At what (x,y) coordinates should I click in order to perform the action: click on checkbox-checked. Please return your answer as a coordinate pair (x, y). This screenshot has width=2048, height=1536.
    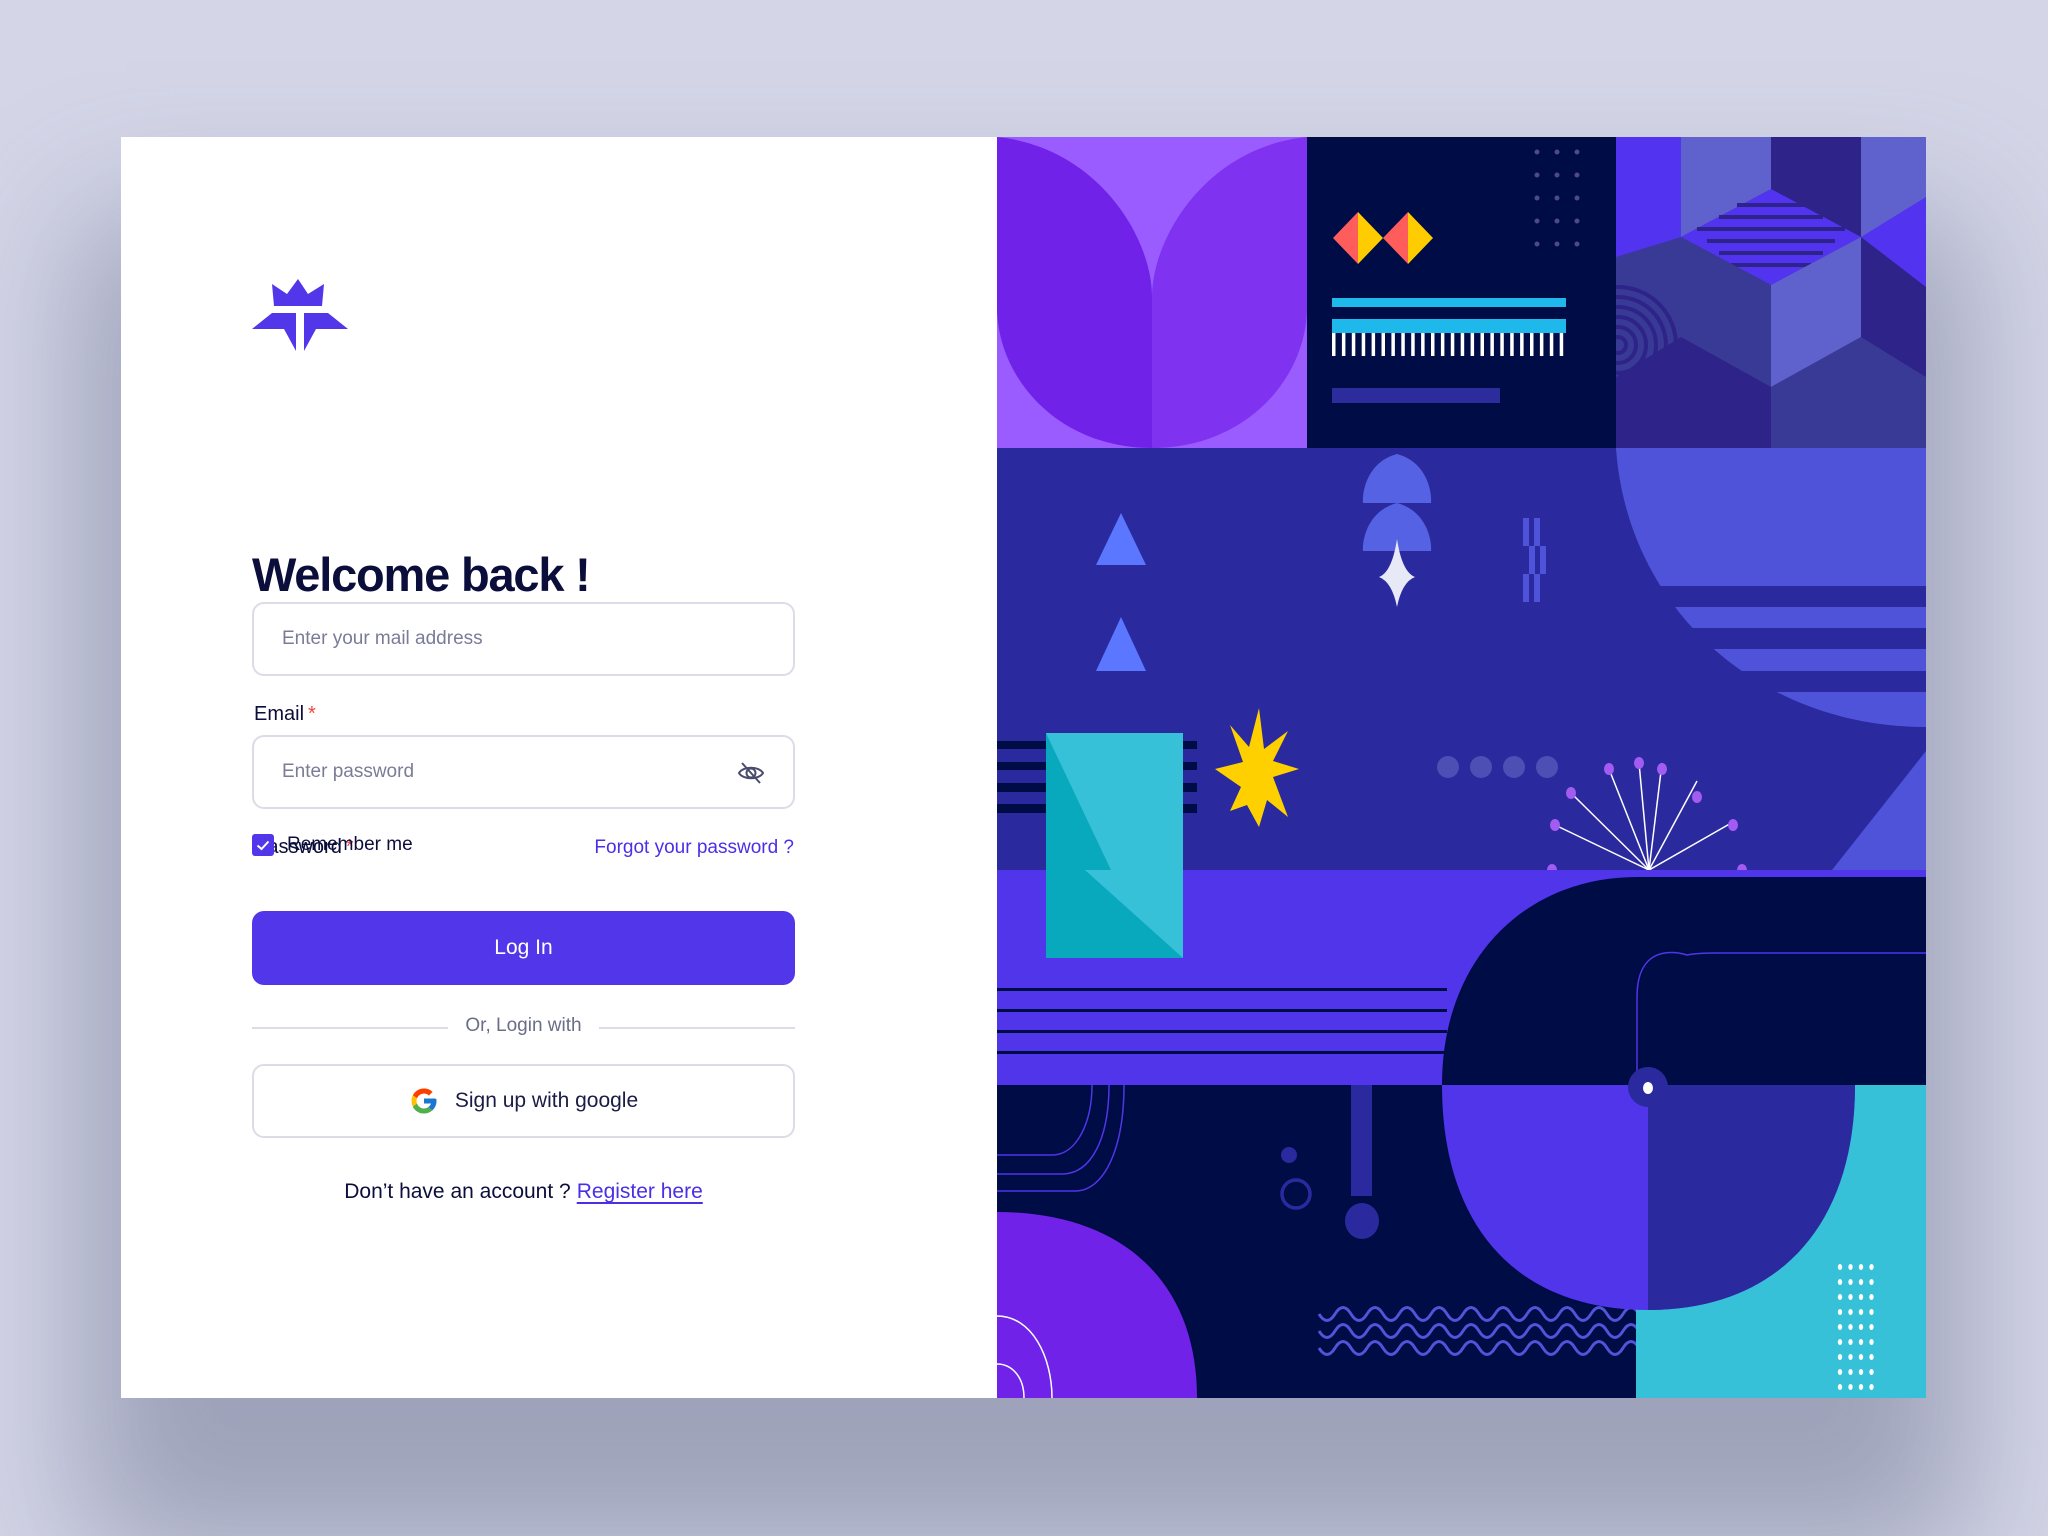
    Looking at the image, I should click on (263, 845).